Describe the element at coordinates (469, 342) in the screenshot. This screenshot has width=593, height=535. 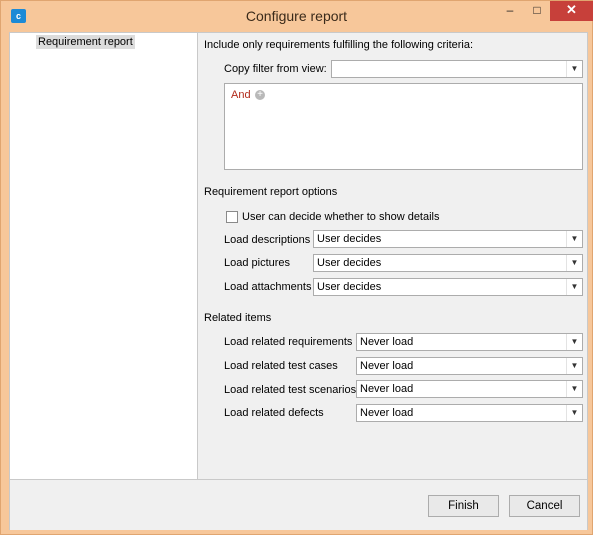
I see `load-related-requirements-dropdown: Never load ▼` at that location.